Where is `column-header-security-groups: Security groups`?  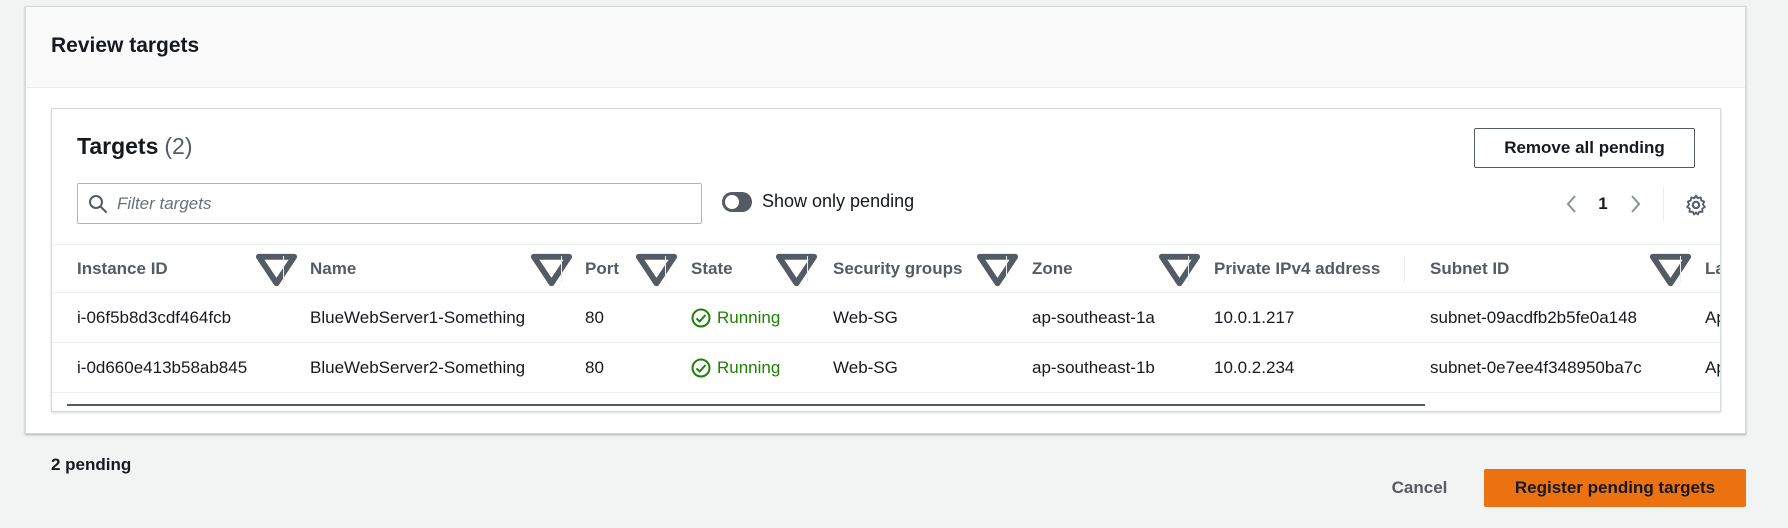
column-header-security-groups: Security groups is located at coordinates (897, 268).